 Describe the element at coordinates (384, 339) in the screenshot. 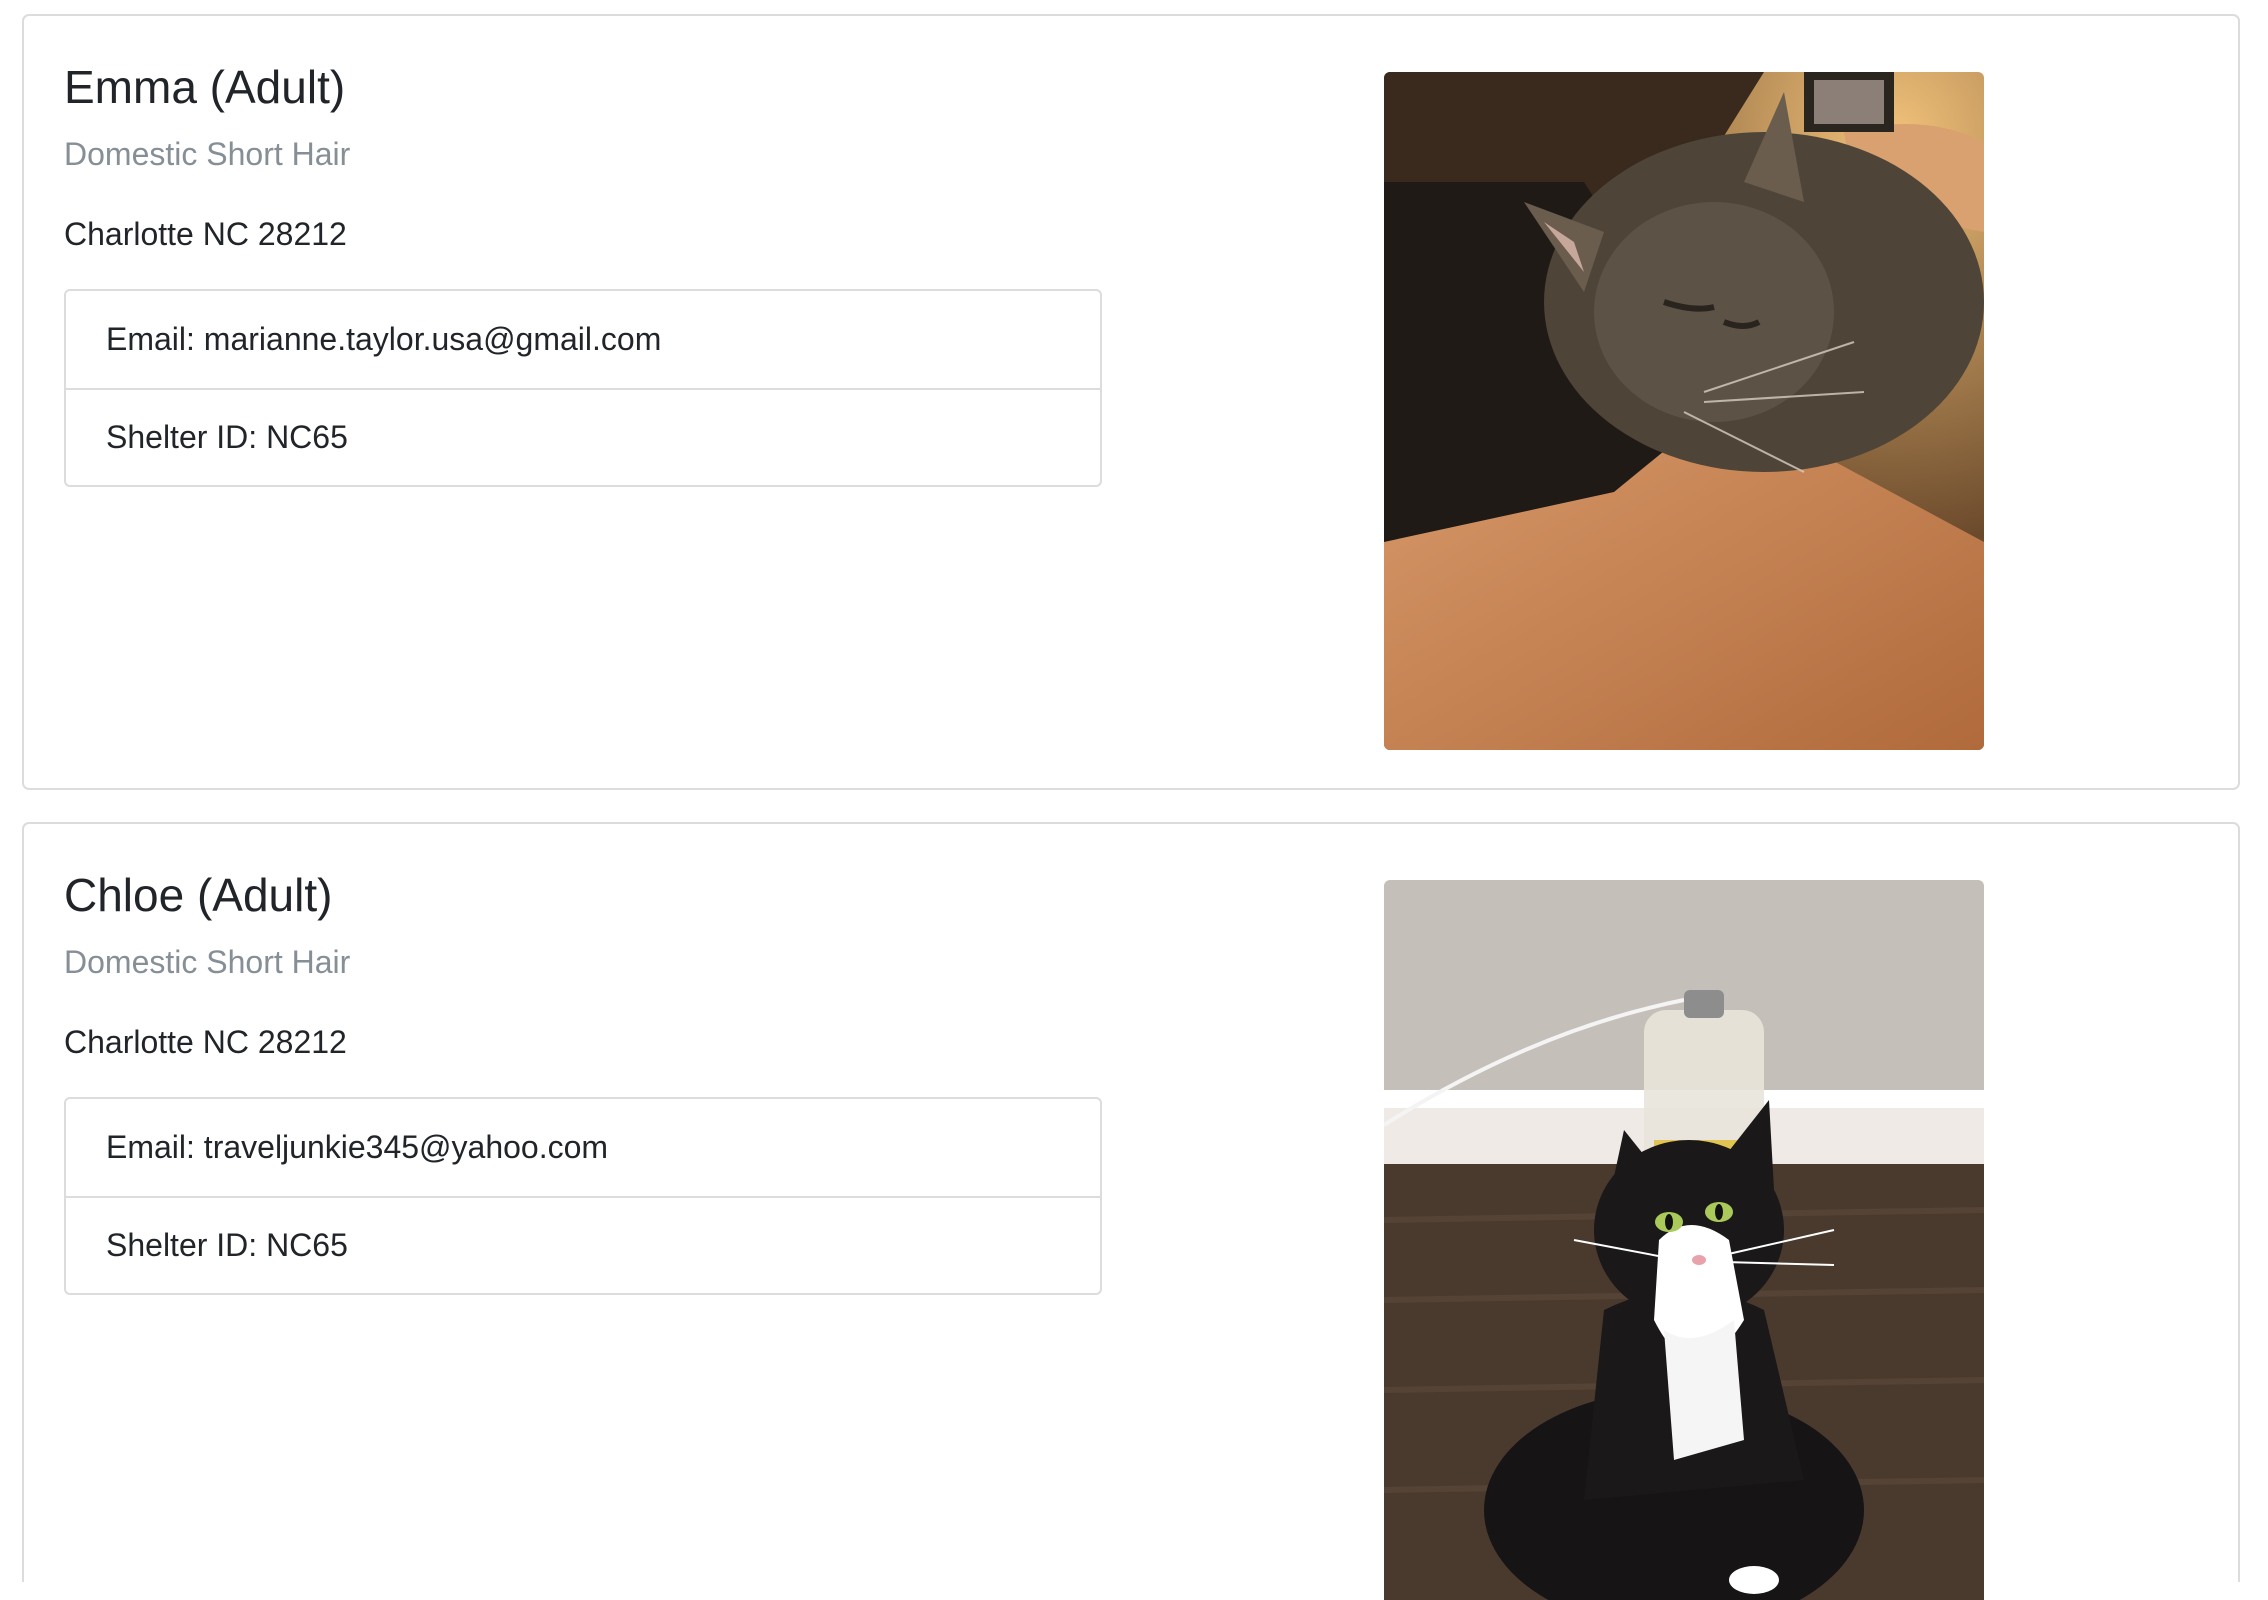

I see `email-item: Email: marianne.taylor.usa@gmail.com` at that location.